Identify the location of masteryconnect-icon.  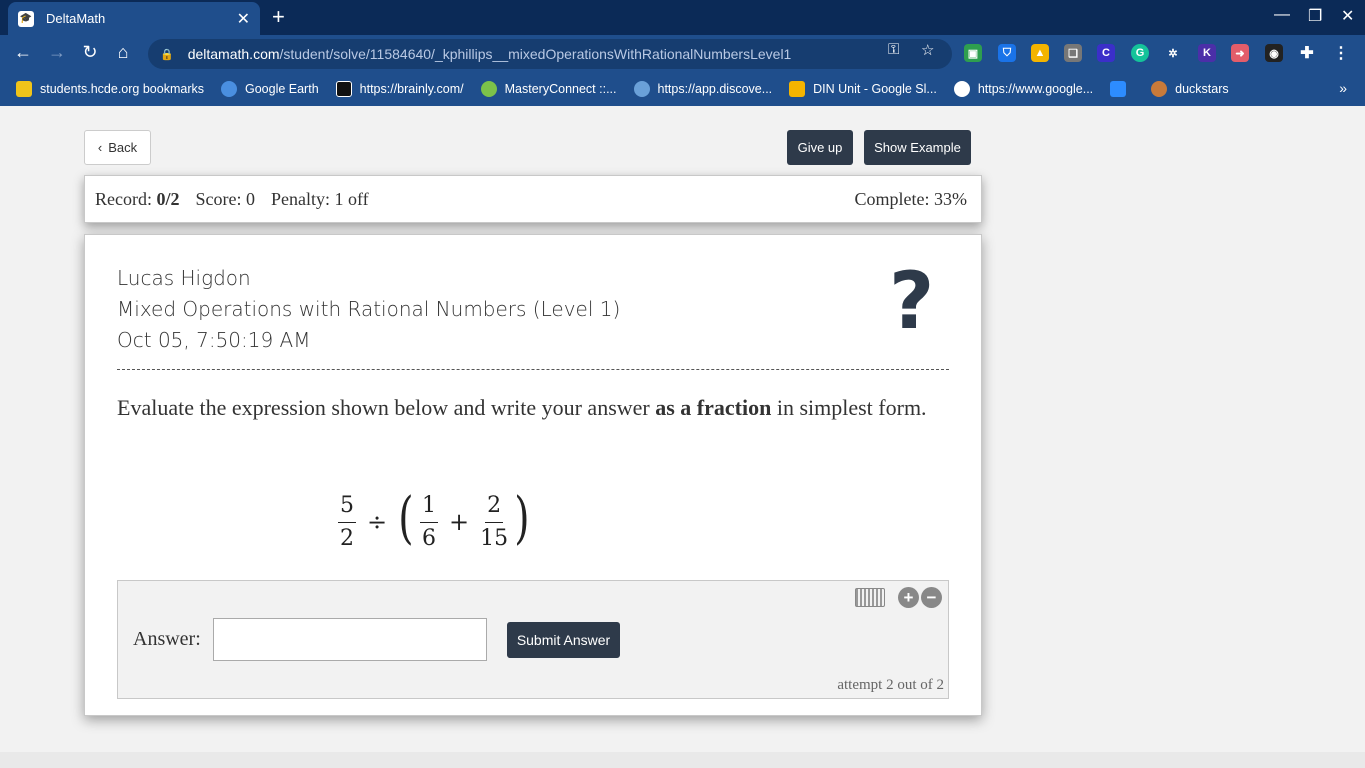
(488, 89).